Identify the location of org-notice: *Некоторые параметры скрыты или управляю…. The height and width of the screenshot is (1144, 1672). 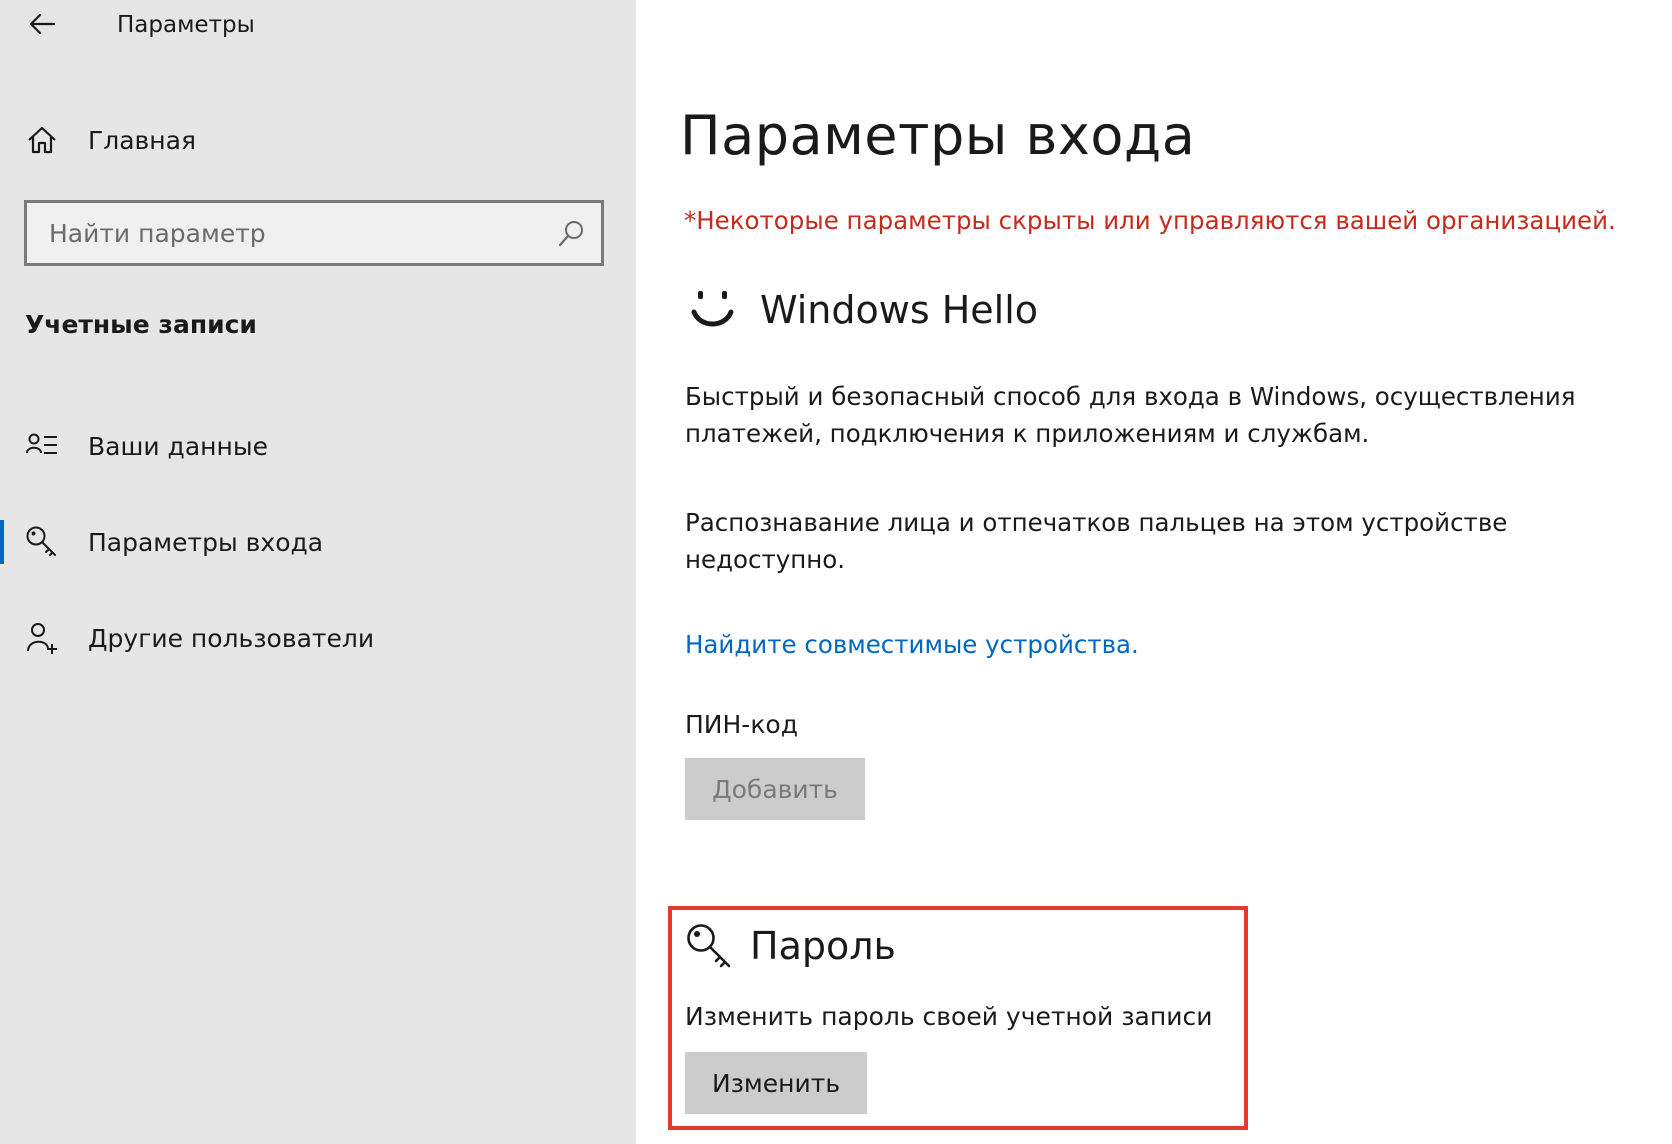
(1150, 220).